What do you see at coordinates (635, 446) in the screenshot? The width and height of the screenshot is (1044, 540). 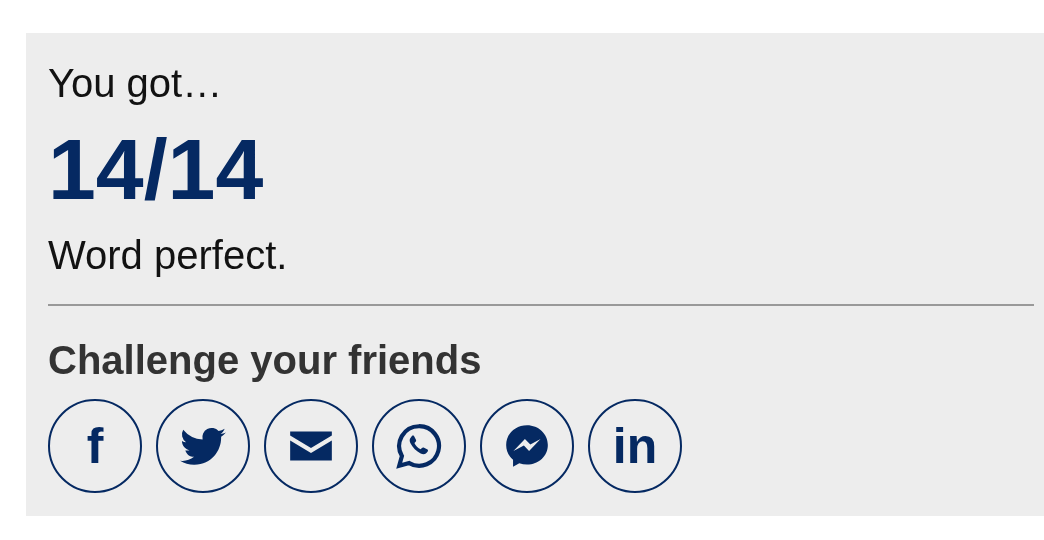 I see `share-button: in` at bounding box center [635, 446].